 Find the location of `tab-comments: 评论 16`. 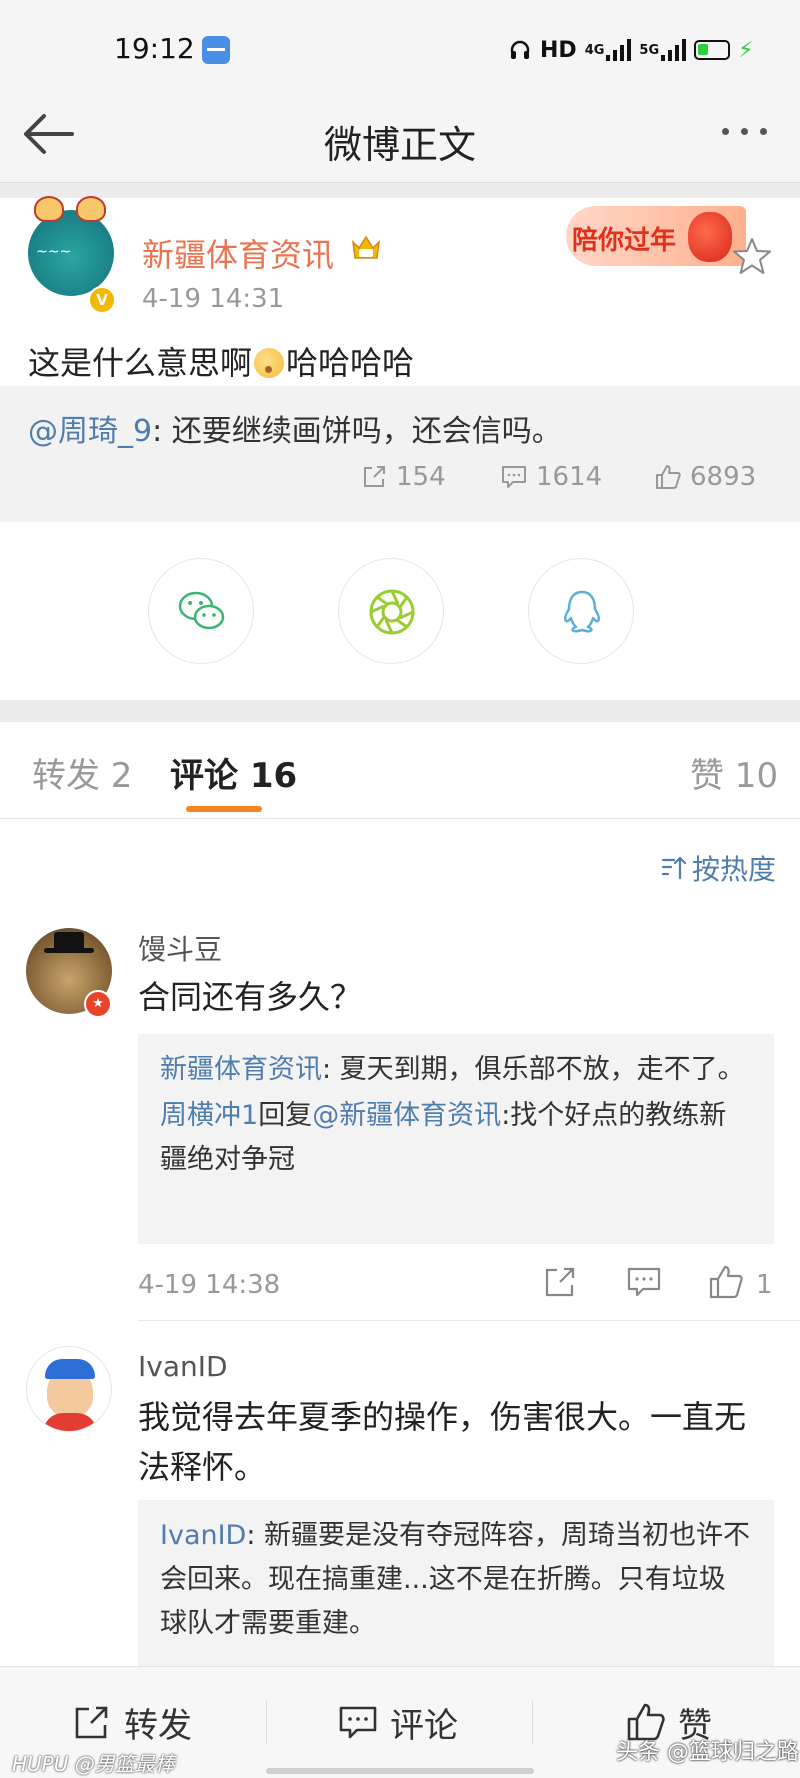

tab-comments: 评论 16 is located at coordinates (233, 772).